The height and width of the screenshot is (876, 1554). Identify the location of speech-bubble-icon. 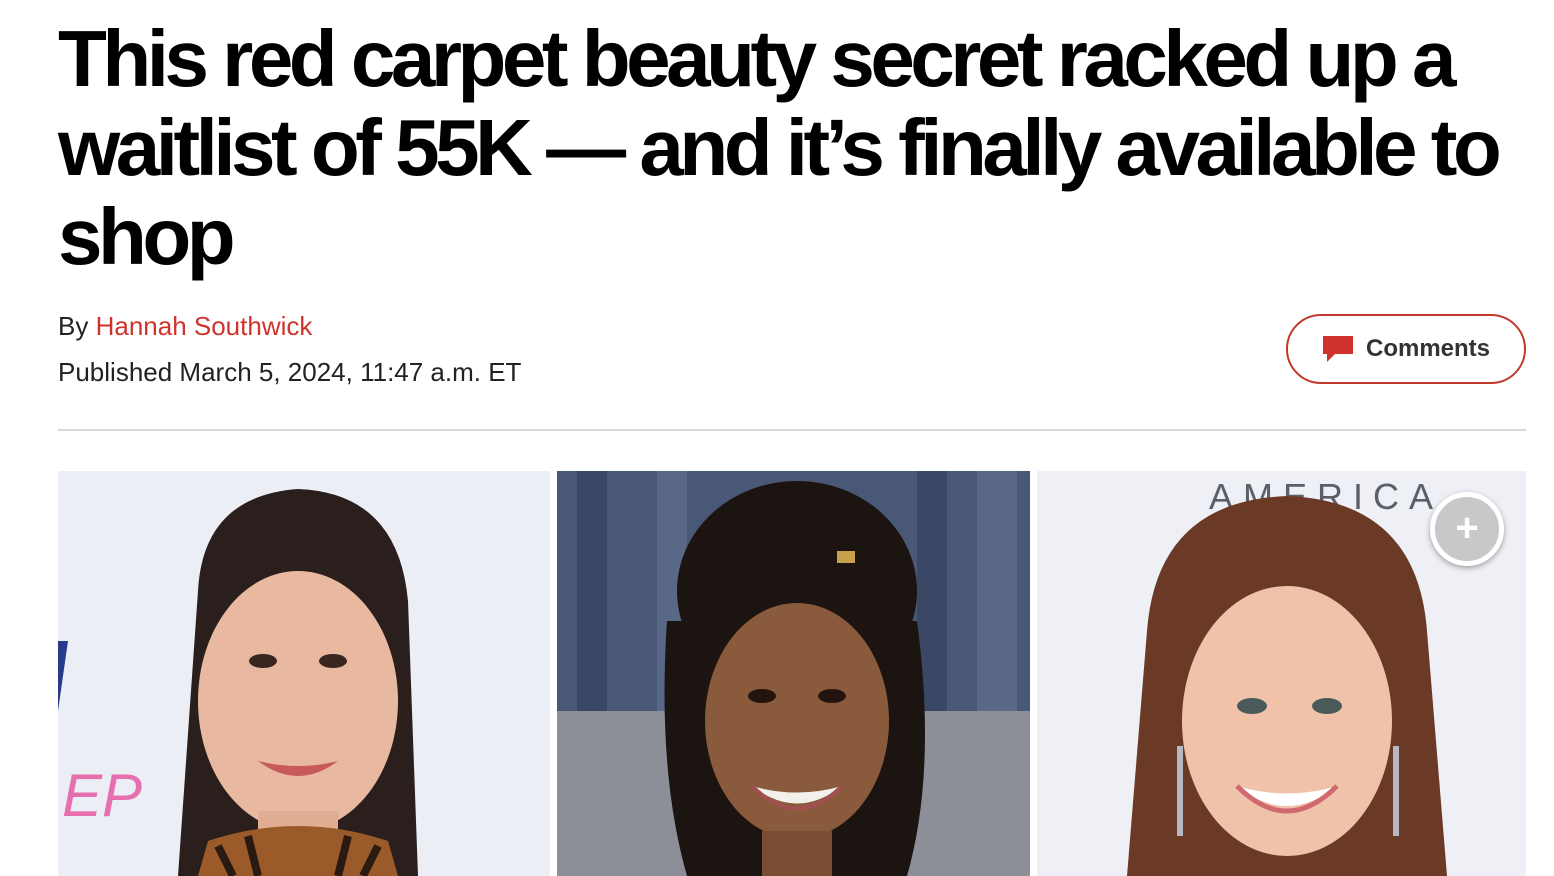
(1337, 349).